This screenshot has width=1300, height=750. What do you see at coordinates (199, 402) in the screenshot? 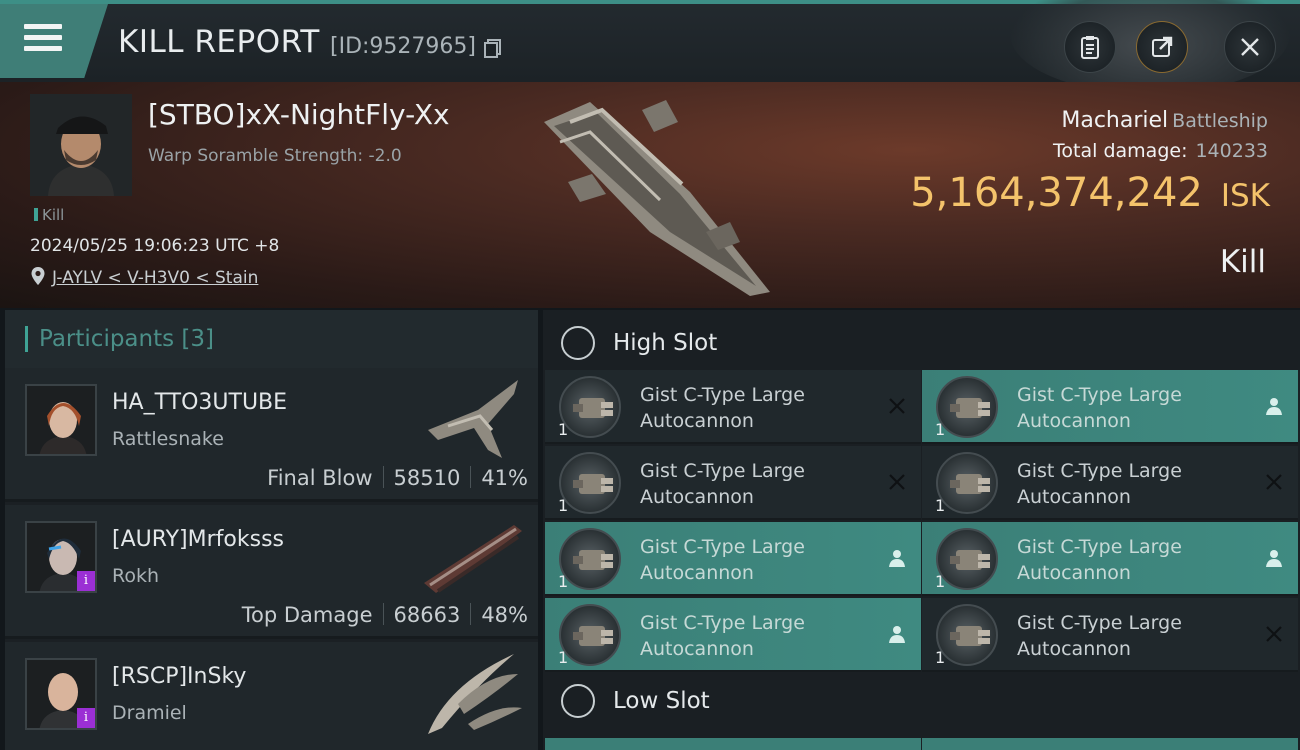
I see `participant-name: HA_TTO3UTUBE` at bounding box center [199, 402].